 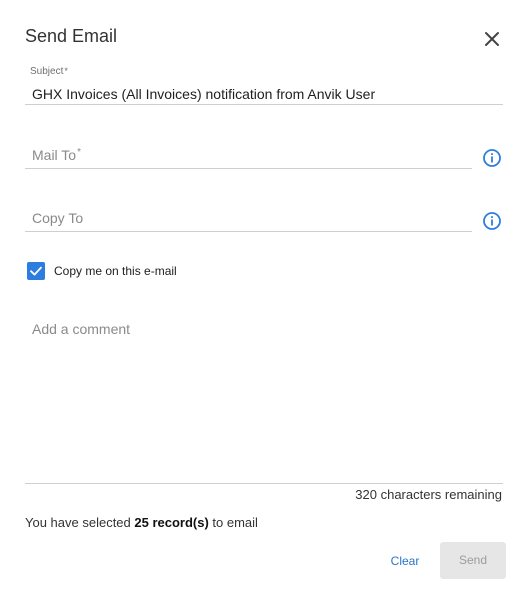 I want to click on copy-to-info-icon, so click(x=492, y=221).